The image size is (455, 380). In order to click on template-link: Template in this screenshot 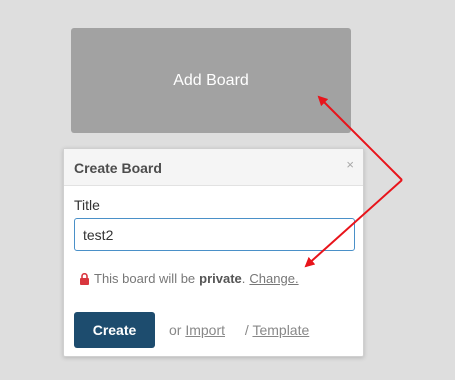, I will do `click(280, 330)`.